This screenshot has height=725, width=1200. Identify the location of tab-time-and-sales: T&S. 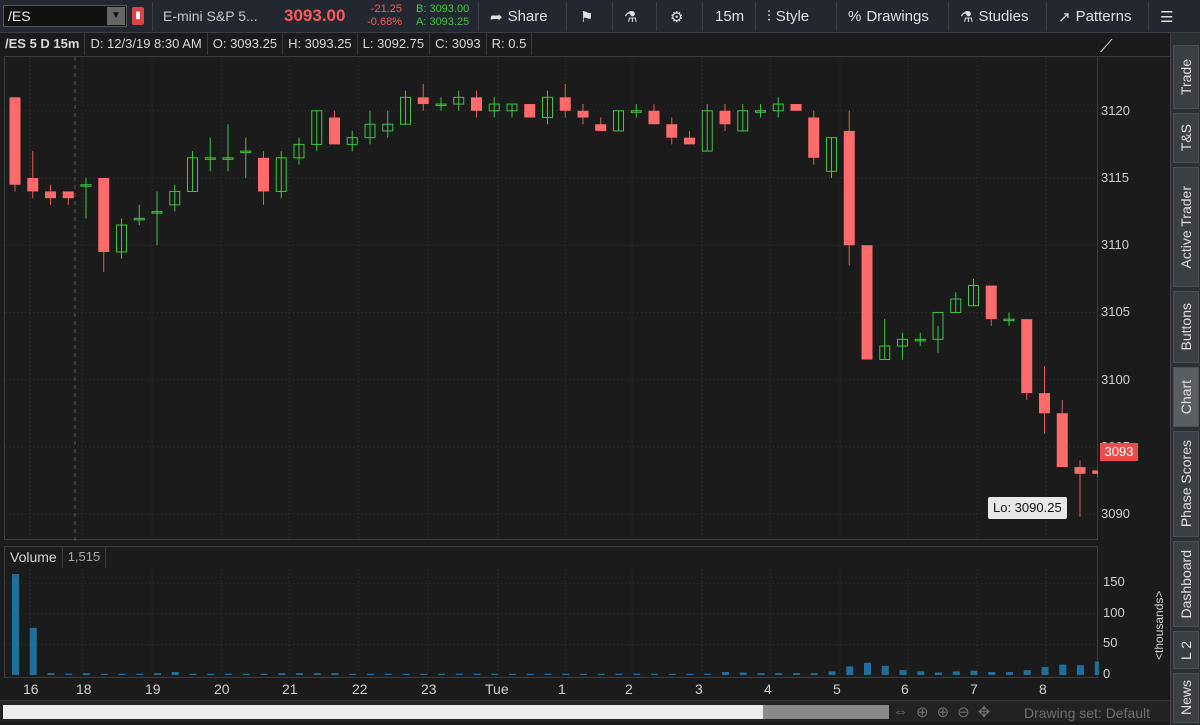
(1186, 138).